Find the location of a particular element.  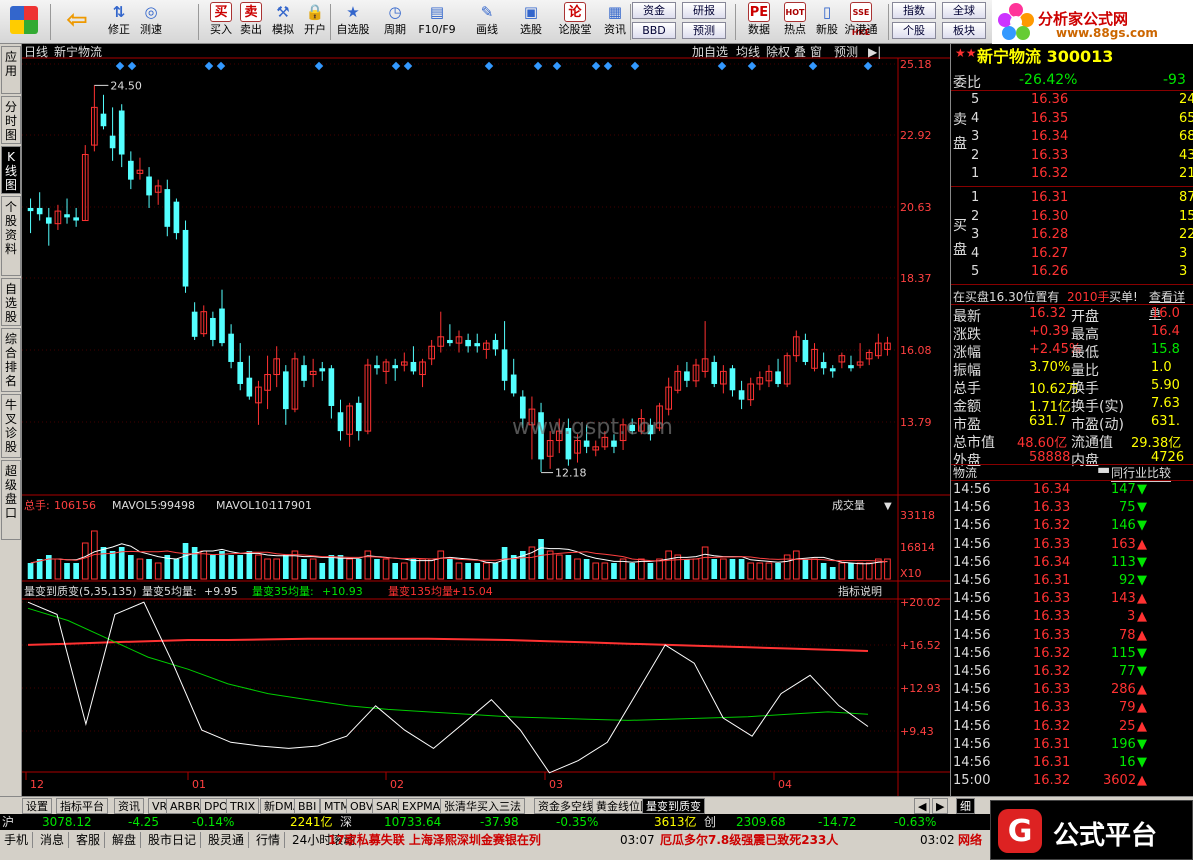

stock-button: 个股 is located at coordinates (914, 30).